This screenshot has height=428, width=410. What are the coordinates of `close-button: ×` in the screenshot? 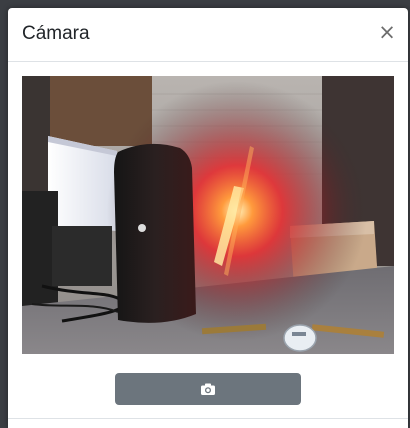 It's located at (387, 32).